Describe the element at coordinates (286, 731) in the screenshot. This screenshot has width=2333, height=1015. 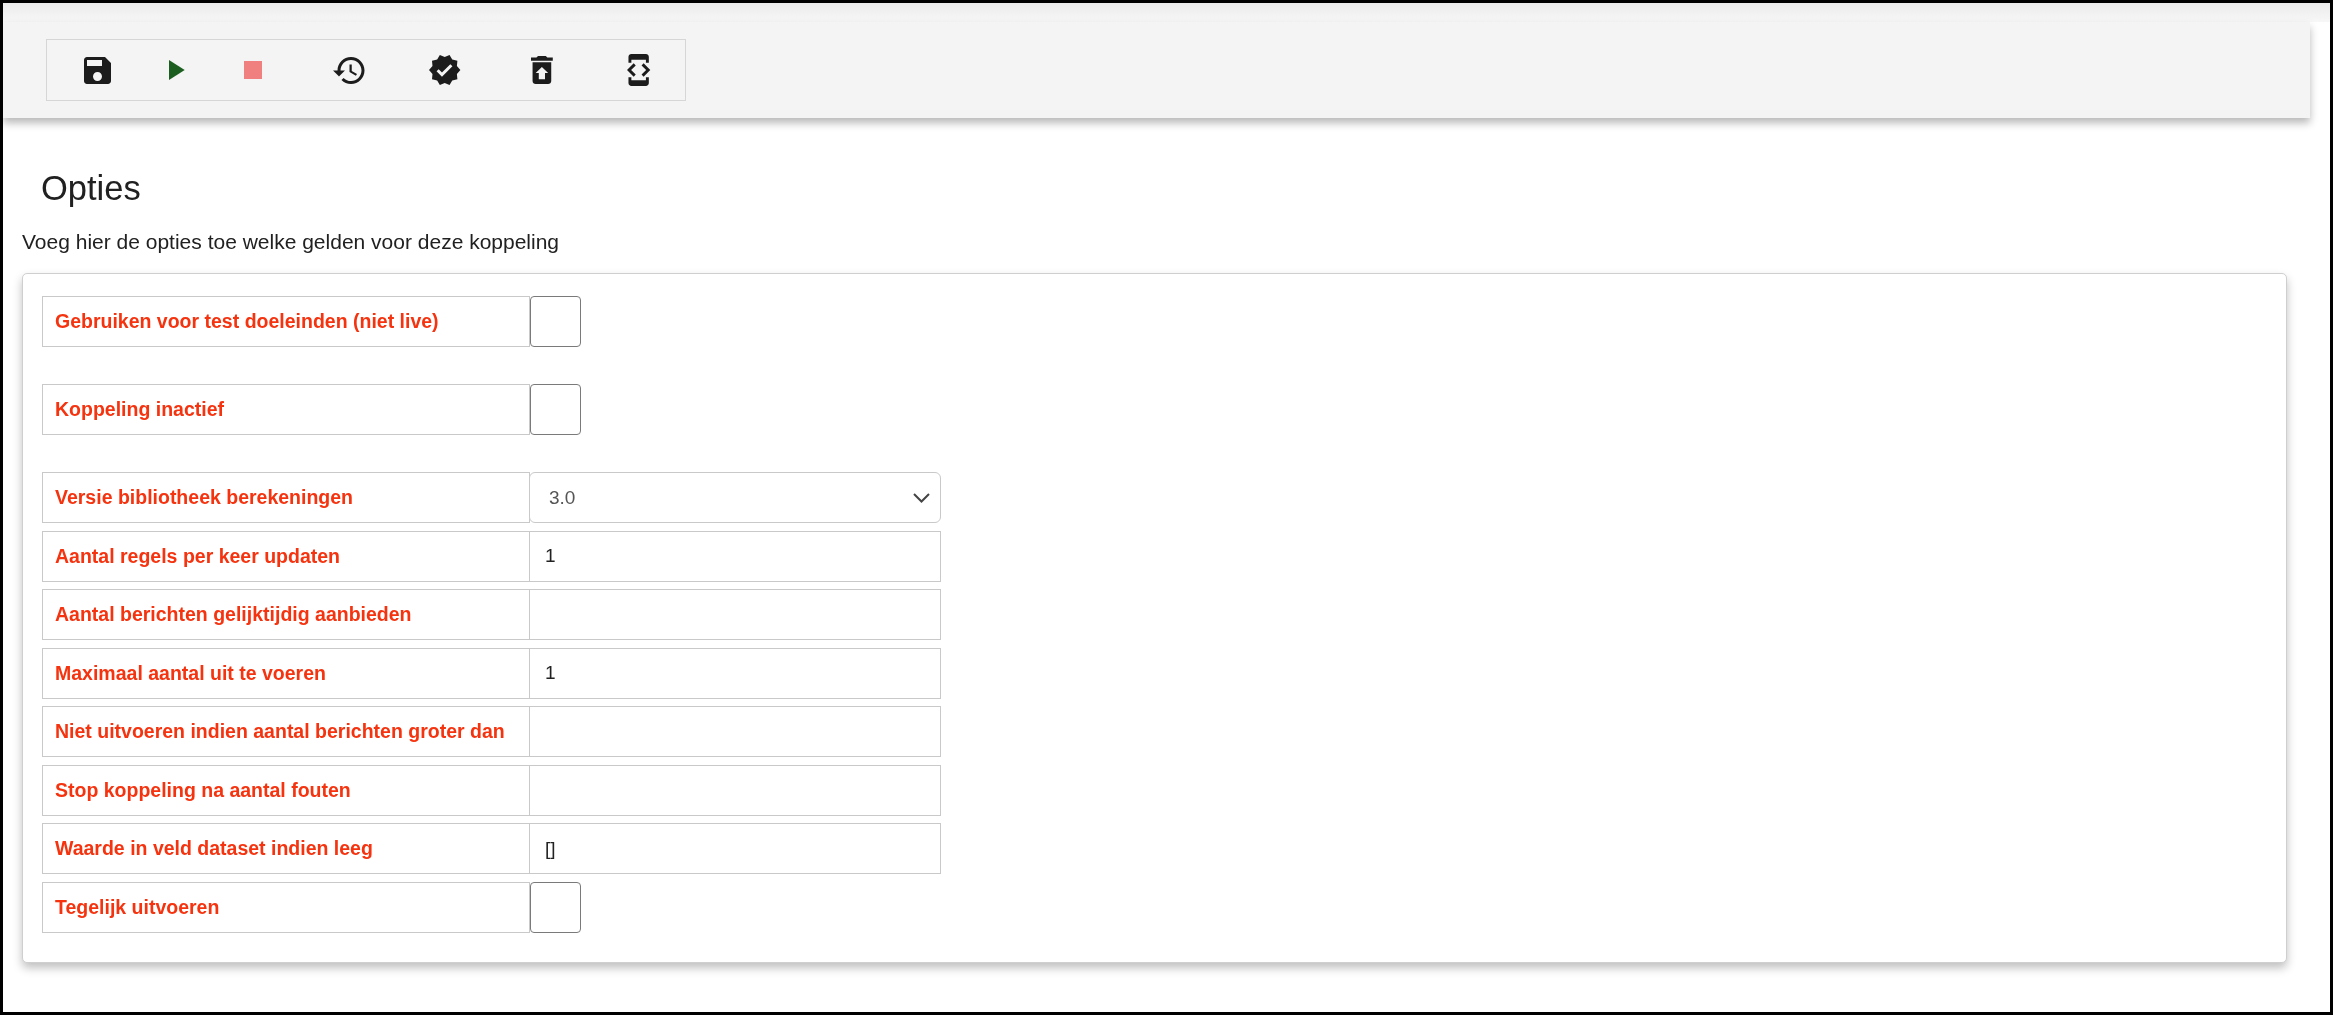
I see `option-label: Niet uitvoeren indien aantal berichten groter dan` at that location.